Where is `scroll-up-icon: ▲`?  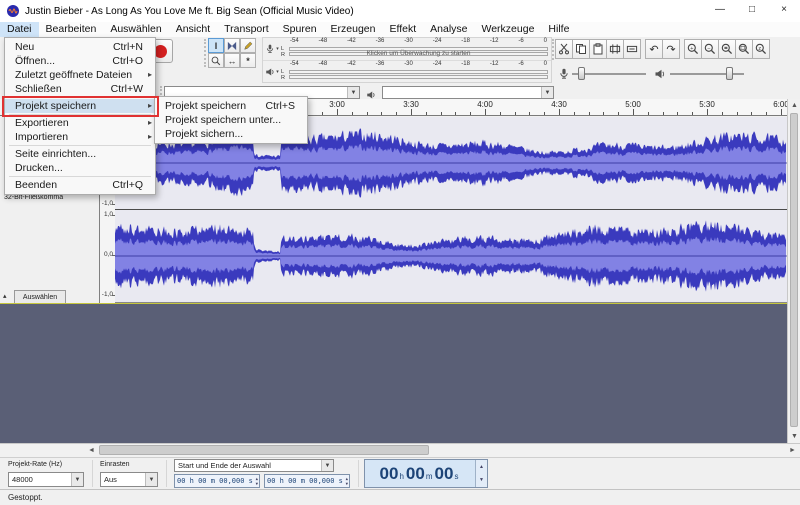 scroll-up-icon: ▲ is located at coordinates (794, 105).